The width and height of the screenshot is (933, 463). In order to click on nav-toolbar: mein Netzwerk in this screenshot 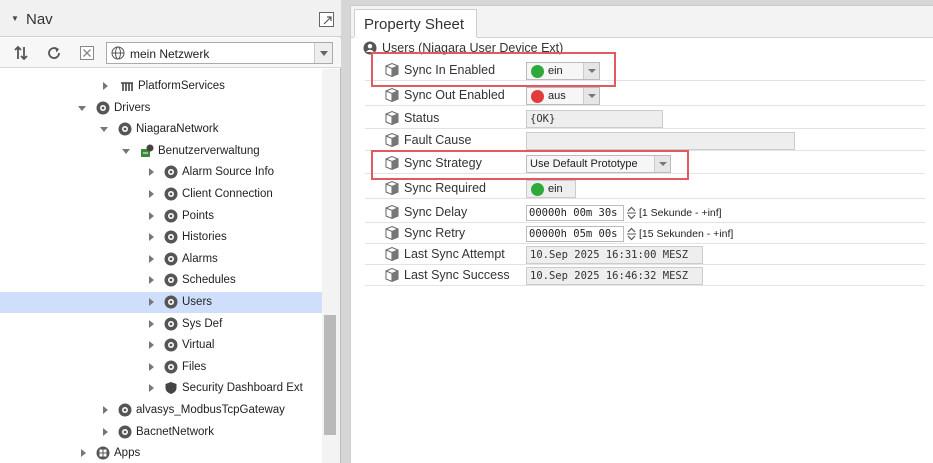, I will do `click(170, 53)`.